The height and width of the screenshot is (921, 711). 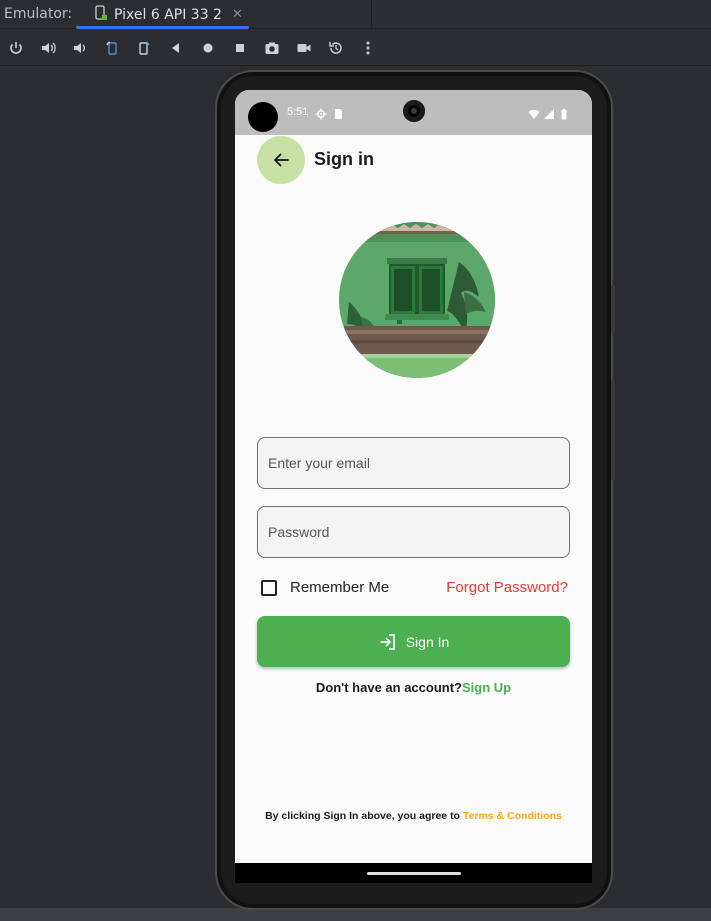 I want to click on front-camera, so click(x=414, y=111).